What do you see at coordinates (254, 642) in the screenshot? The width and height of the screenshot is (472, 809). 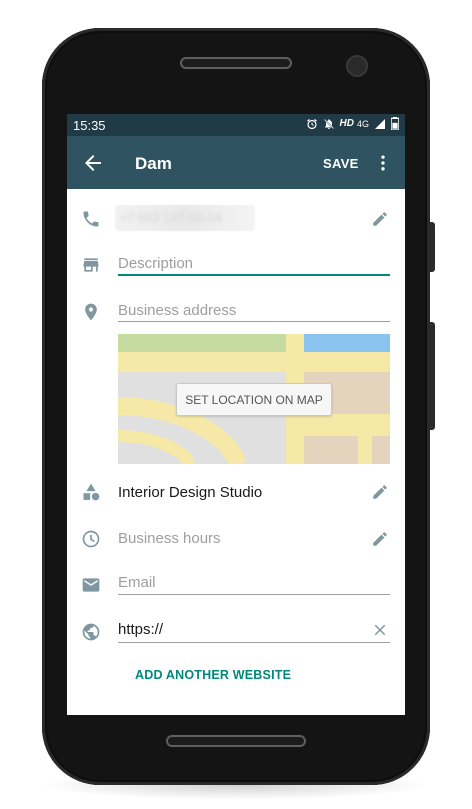 I see `website-underline` at bounding box center [254, 642].